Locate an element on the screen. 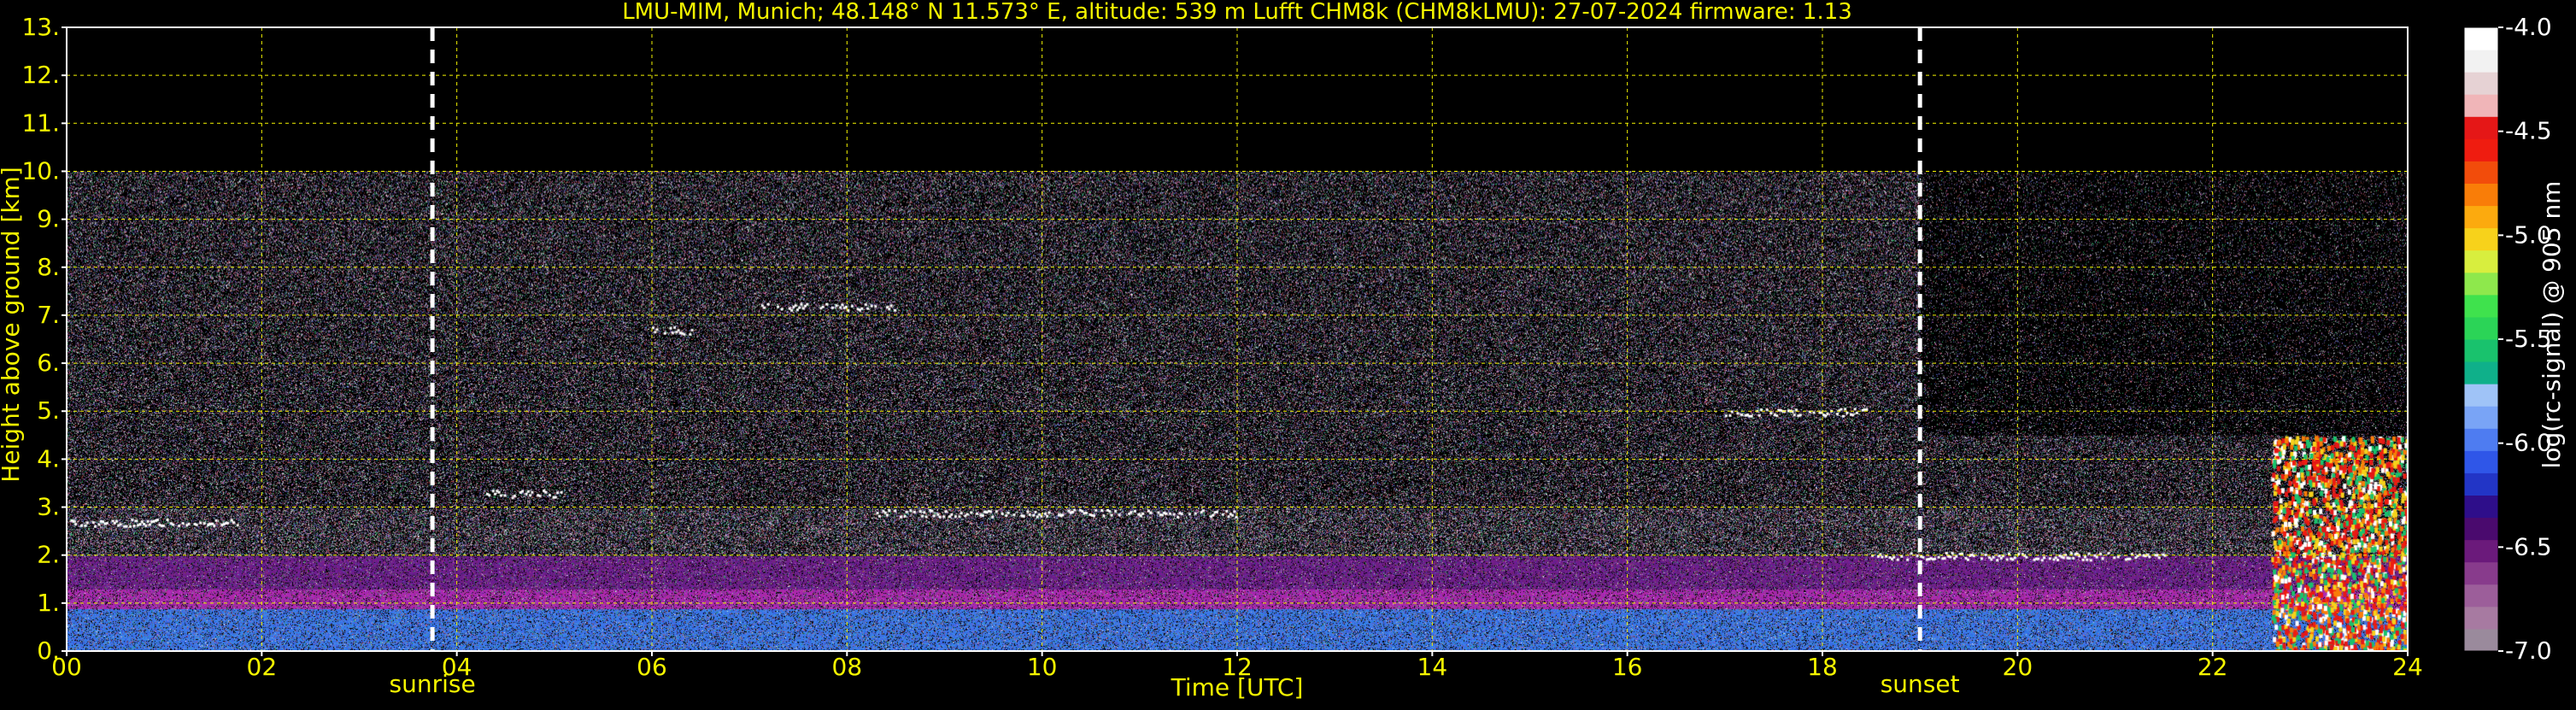 Image resolution: width=2576 pixels, height=710 pixels. y-tick-label: 1. is located at coordinates (48, 603).